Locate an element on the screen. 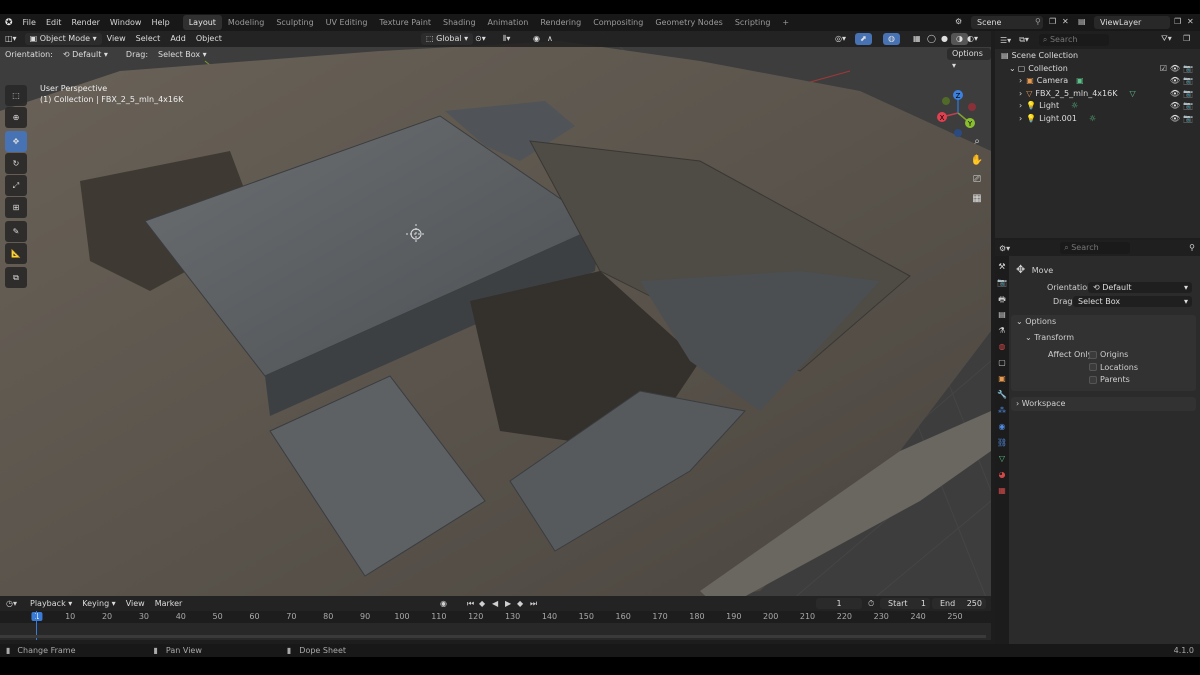 The width and height of the screenshot is (1200, 675). pan-hand-icon: ✋ is located at coordinates (977, 164).